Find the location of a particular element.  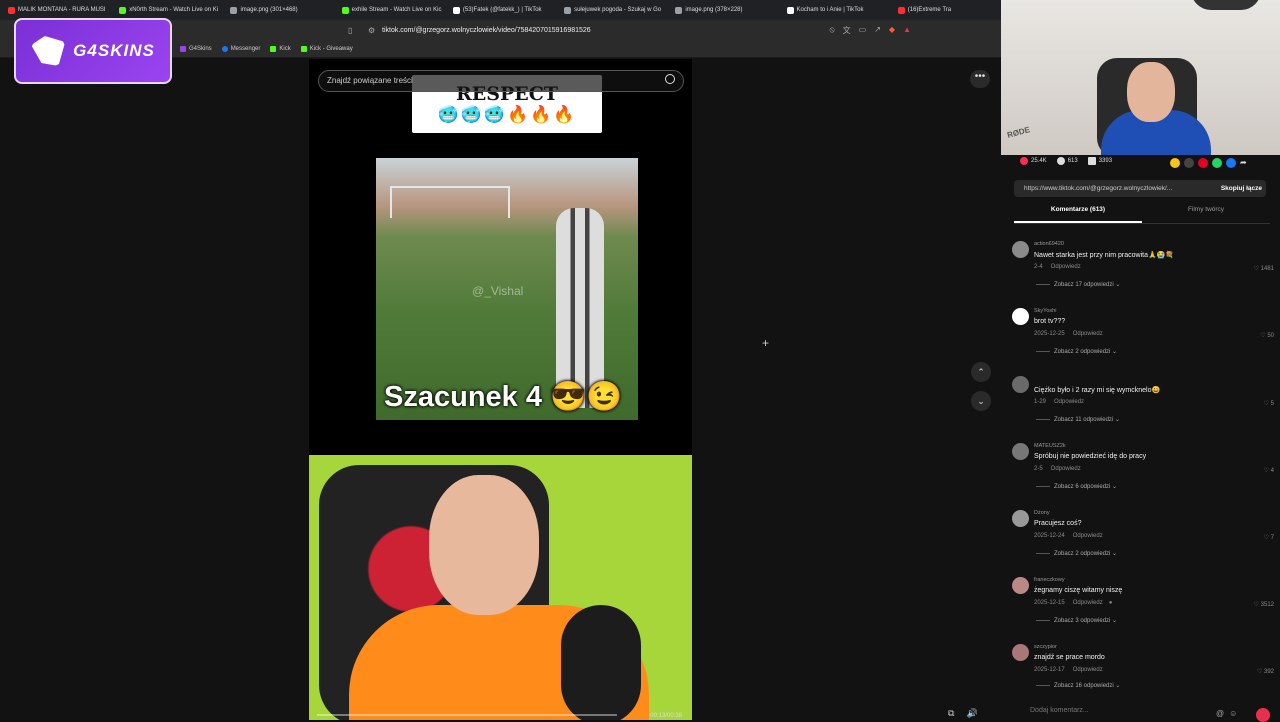

site-settings-icon: ⚙ is located at coordinates (371, 30).